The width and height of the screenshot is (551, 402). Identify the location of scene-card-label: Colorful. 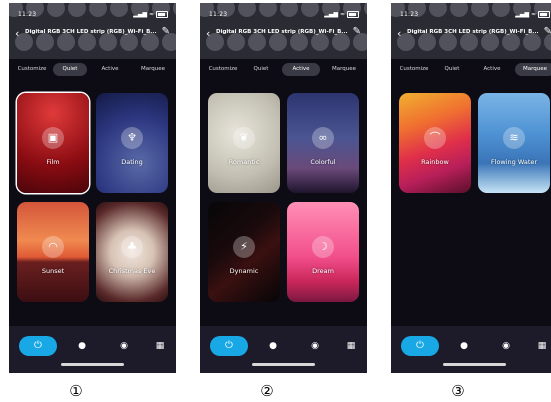
(323, 162).